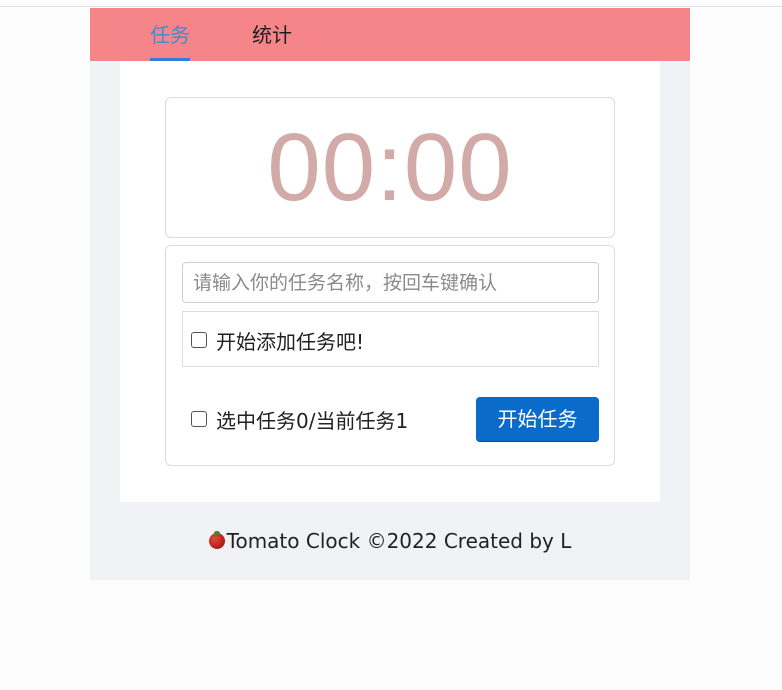  Describe the element at coordinates (312, 420) in the screenshot. I see `task-summary-label: 选中任务0/当前任务1` at that location.